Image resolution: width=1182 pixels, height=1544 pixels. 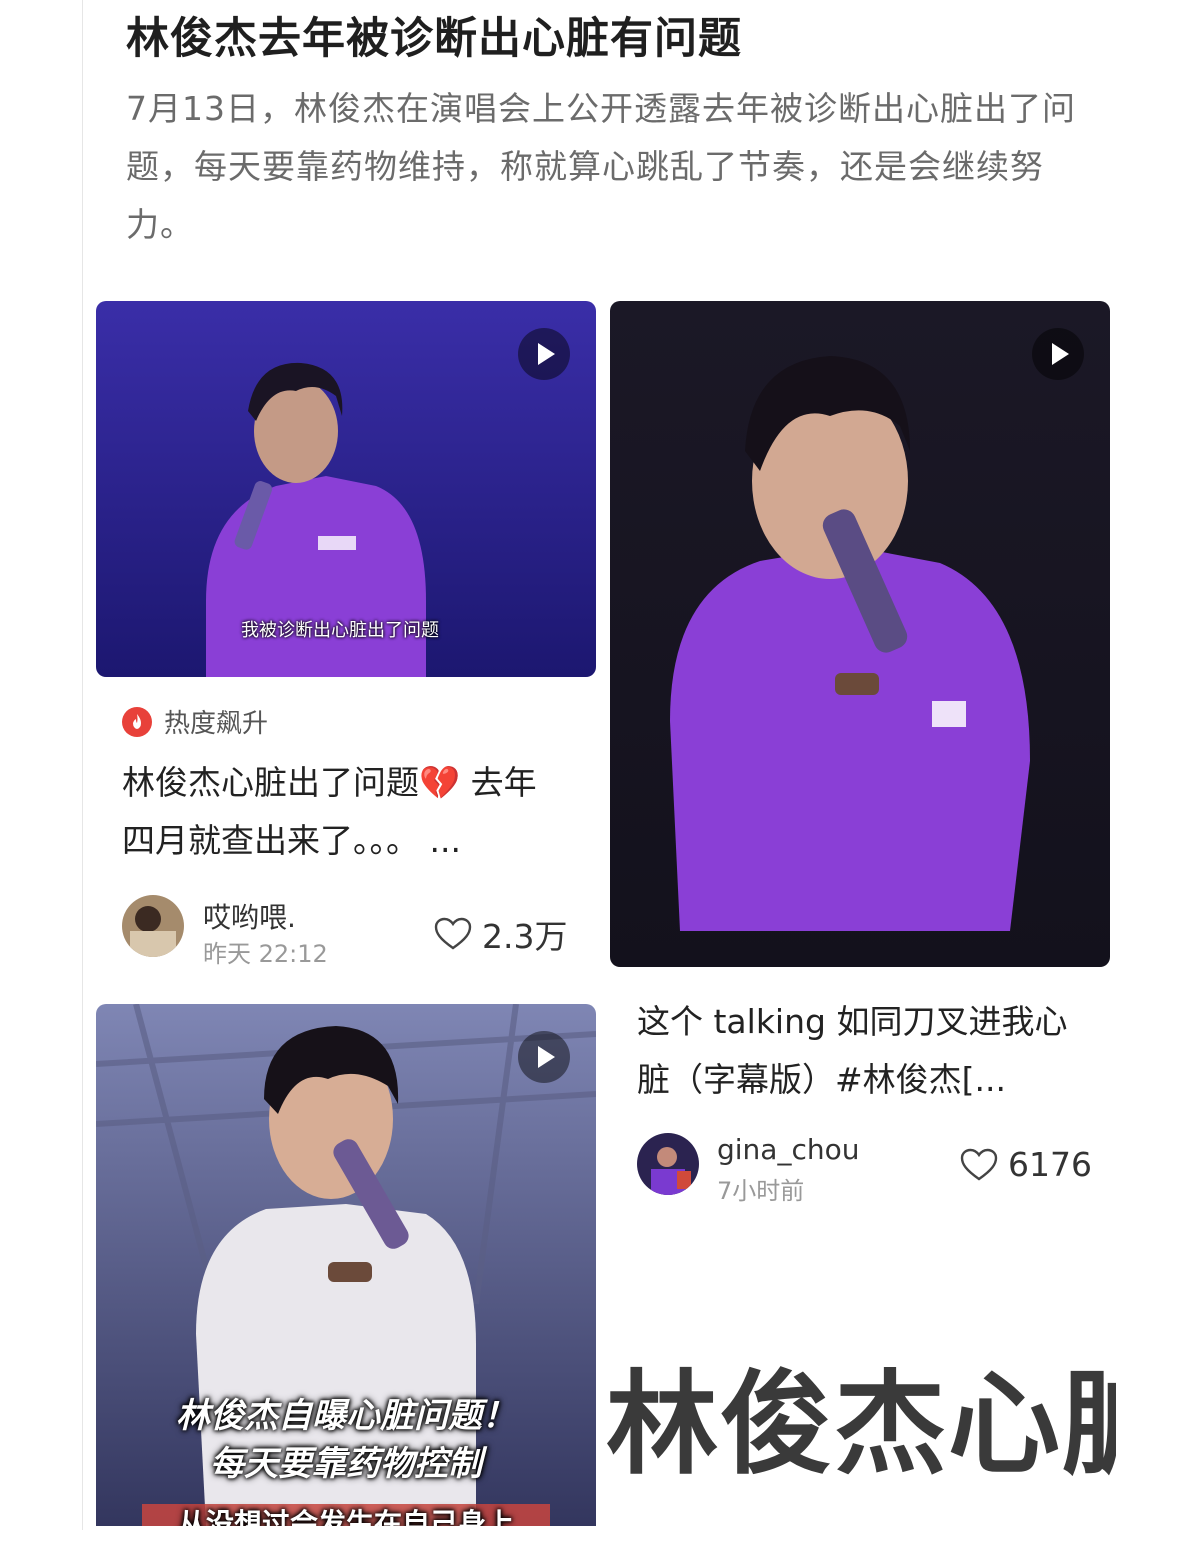 I want to click on video-subtitle: 我被诊断出心脏出了问题, so click(x=340, y=630).